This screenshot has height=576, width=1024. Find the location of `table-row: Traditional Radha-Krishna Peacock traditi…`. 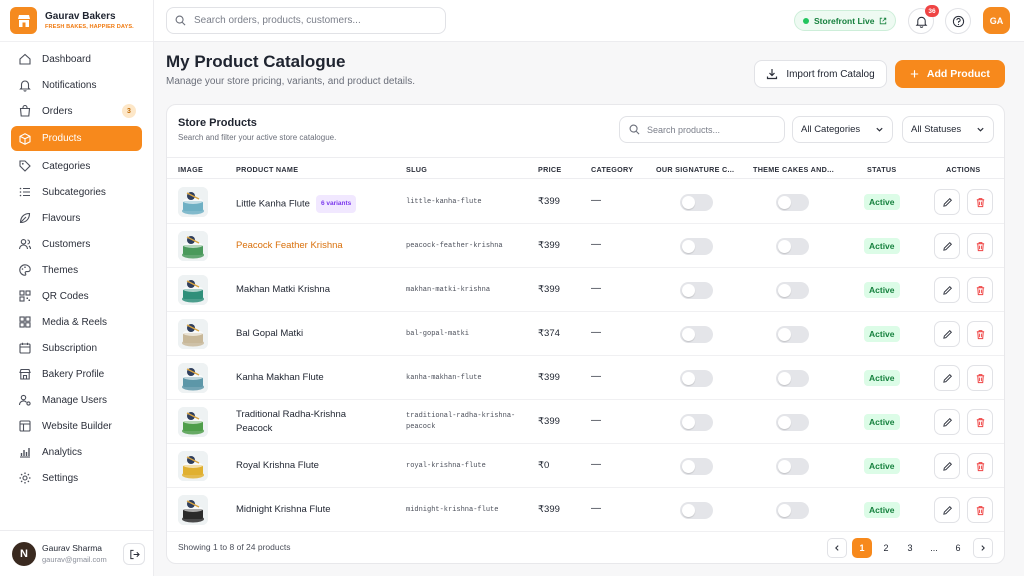

table-row: Traditional Radha-Krishna Peacock traditi… is located at coordinates (585, 422).